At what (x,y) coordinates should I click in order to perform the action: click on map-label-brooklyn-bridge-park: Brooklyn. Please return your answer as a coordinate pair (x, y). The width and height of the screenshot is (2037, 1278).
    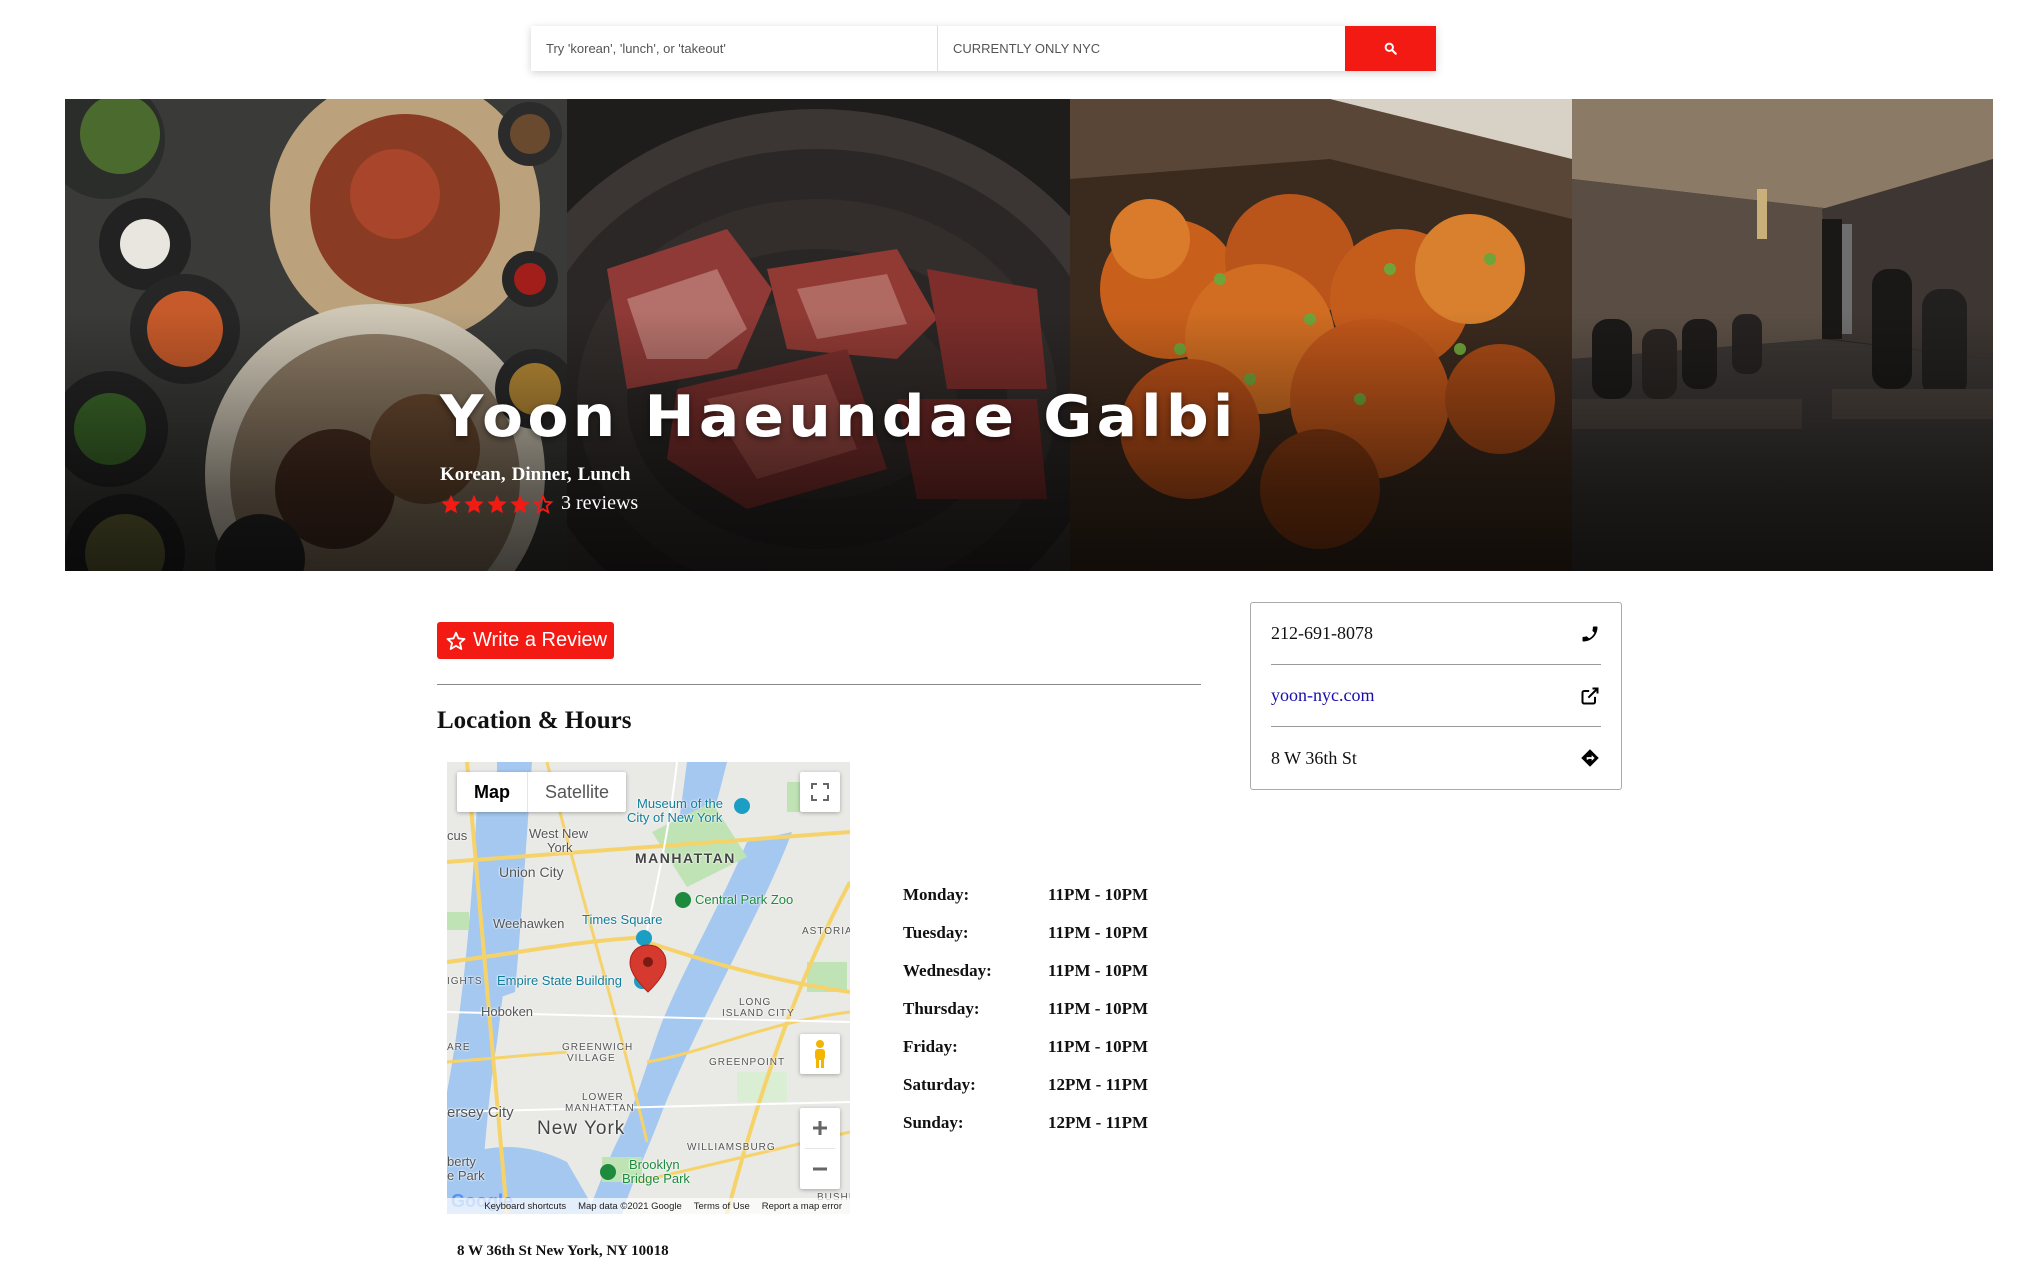
    Looking at the image, I should click on (654, 1164).